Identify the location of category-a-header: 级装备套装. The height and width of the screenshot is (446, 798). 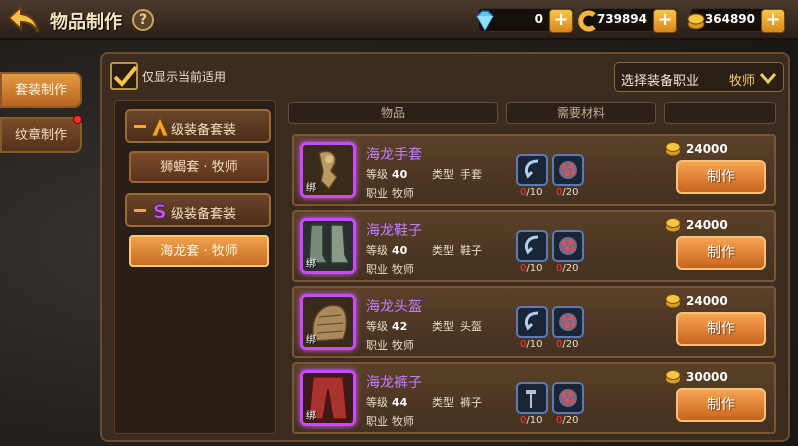
(198, 126).